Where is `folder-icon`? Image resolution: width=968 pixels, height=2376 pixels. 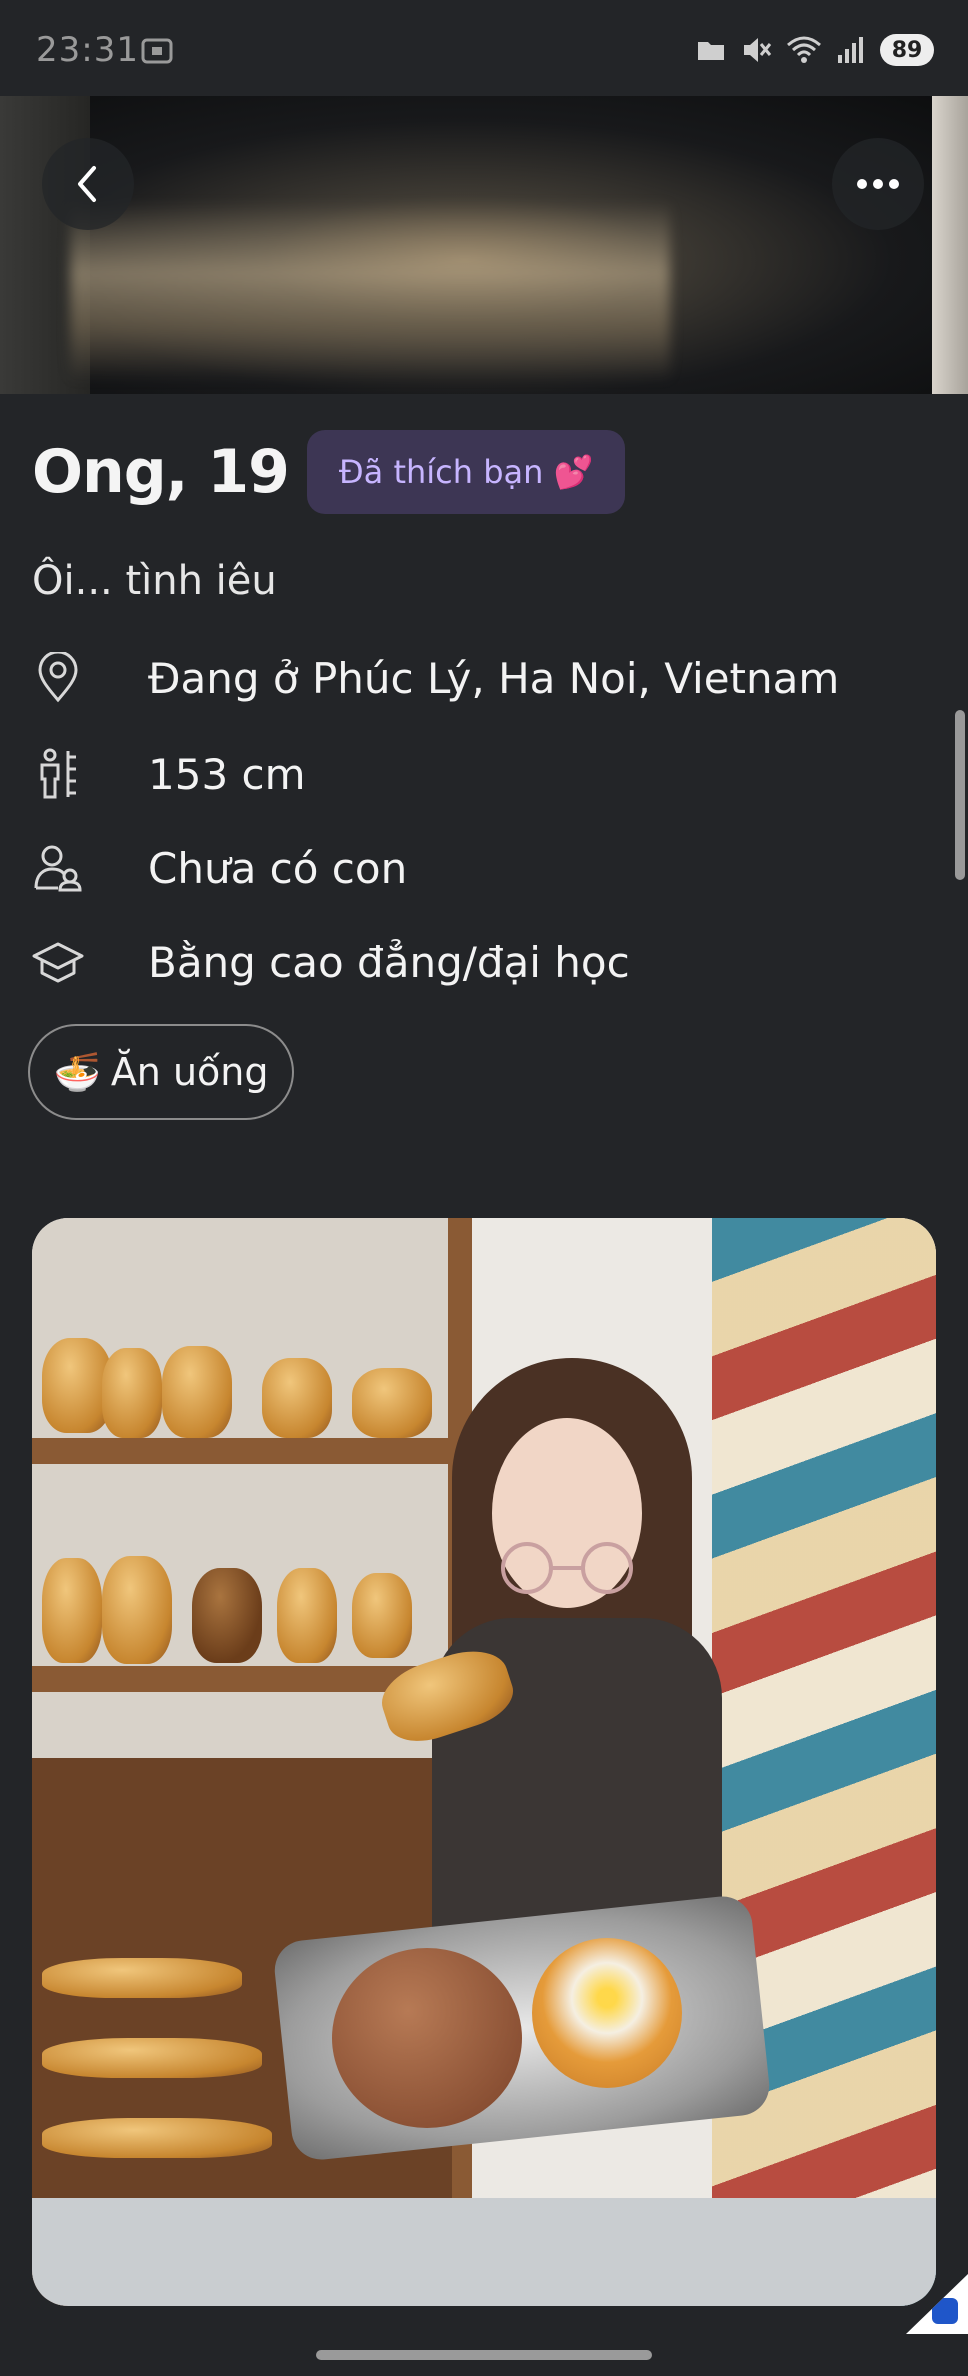
folder-icon is located at coordinates (711, 51).